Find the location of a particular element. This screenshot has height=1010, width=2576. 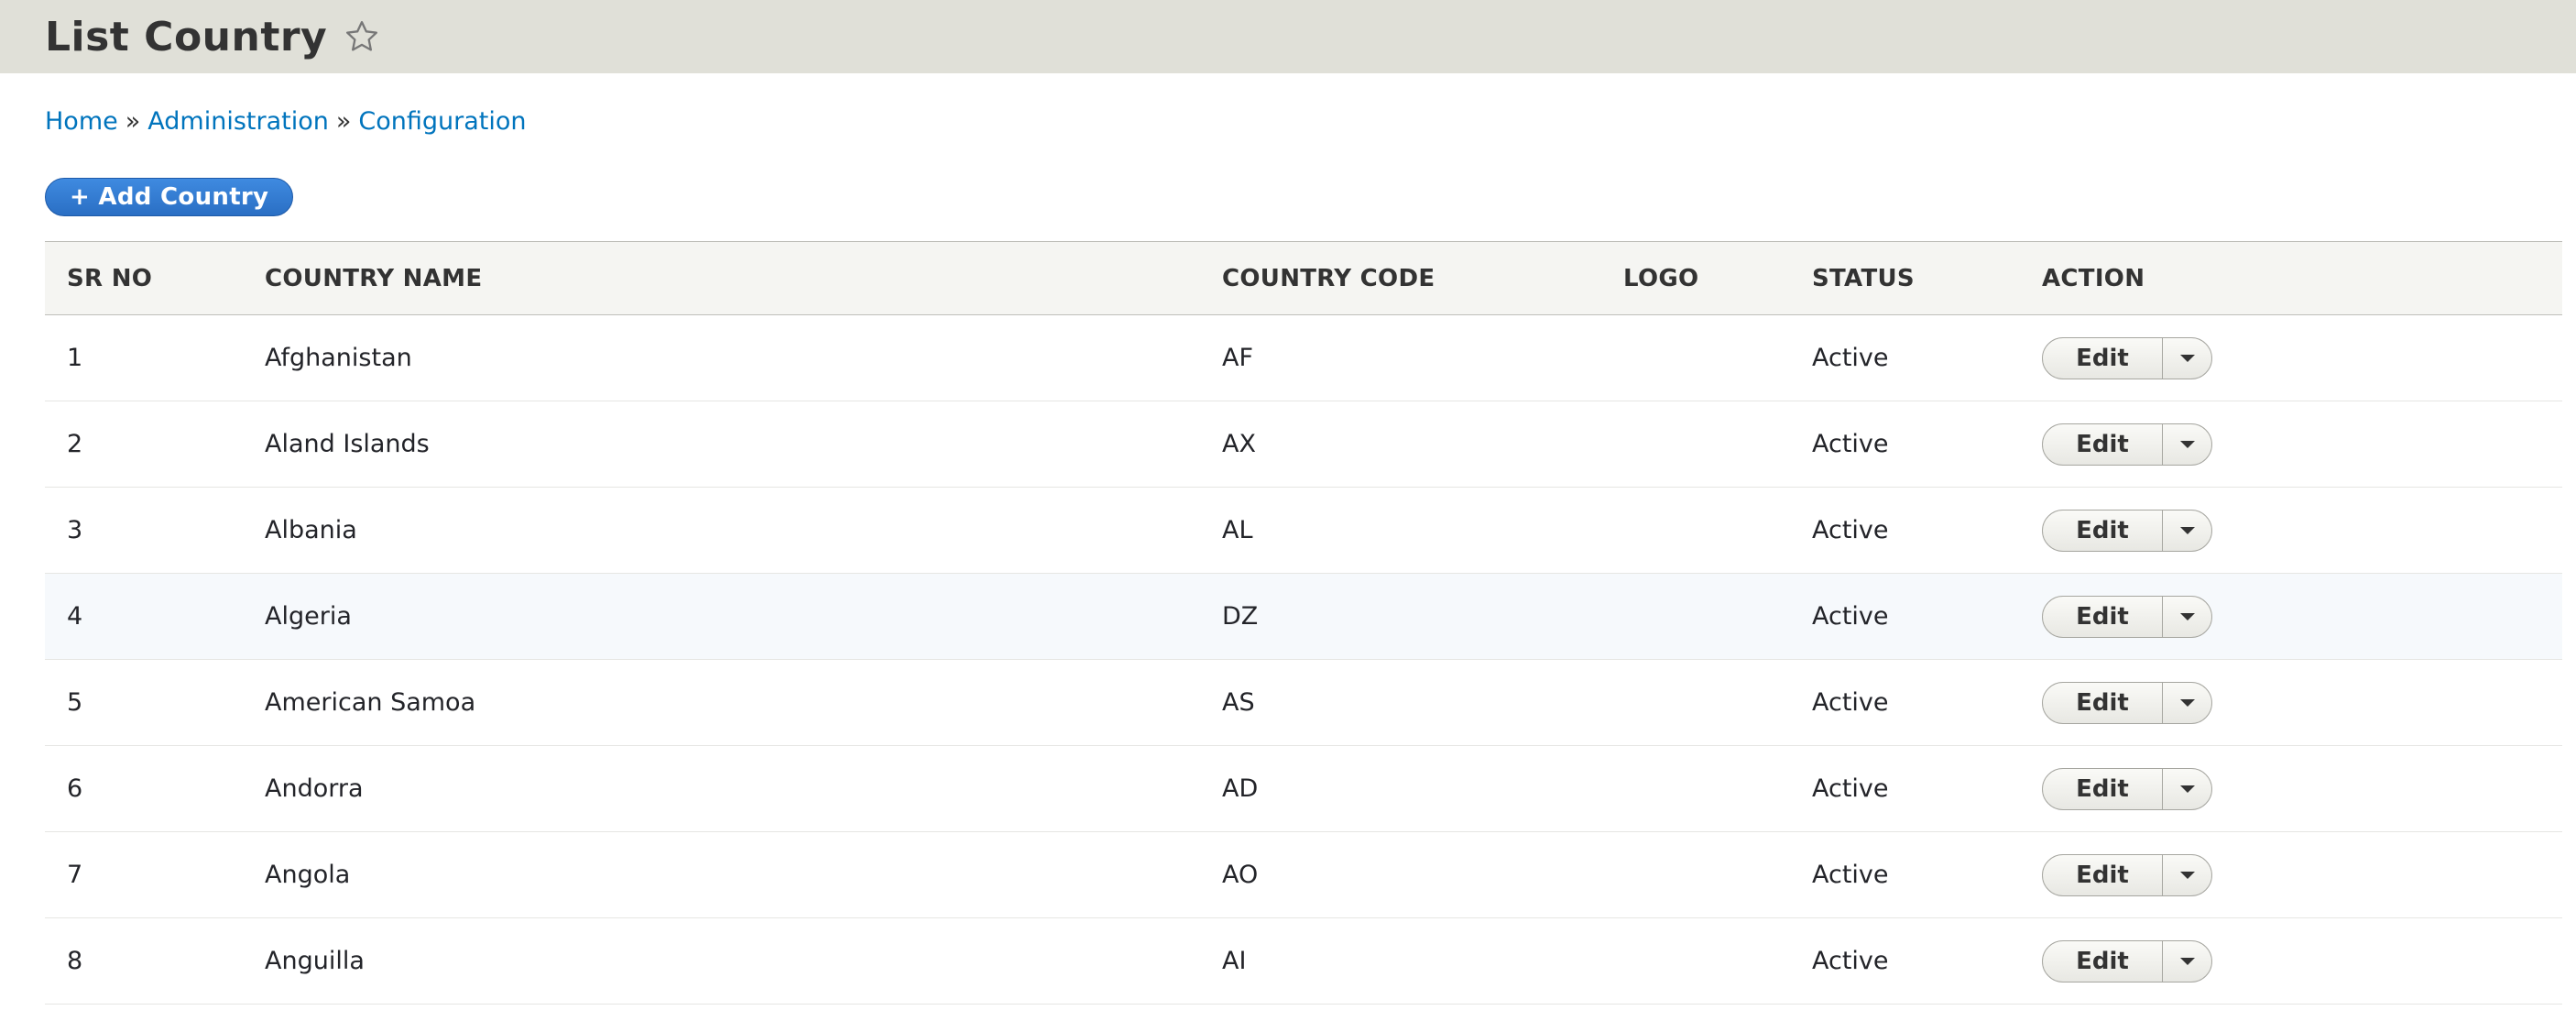

table-row: 2 Aland Islands AX Active Edit is located at coordinates (1304, 444).